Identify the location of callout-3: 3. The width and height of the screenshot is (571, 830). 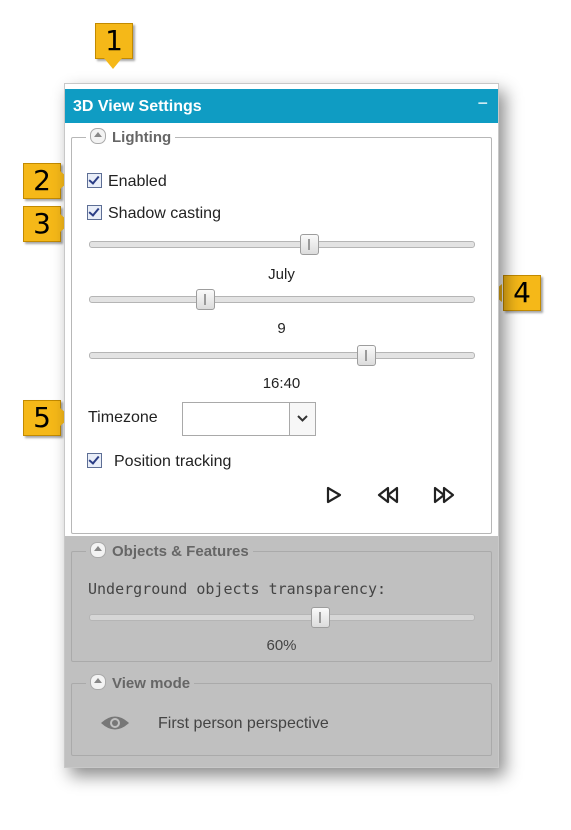
(42, 224).